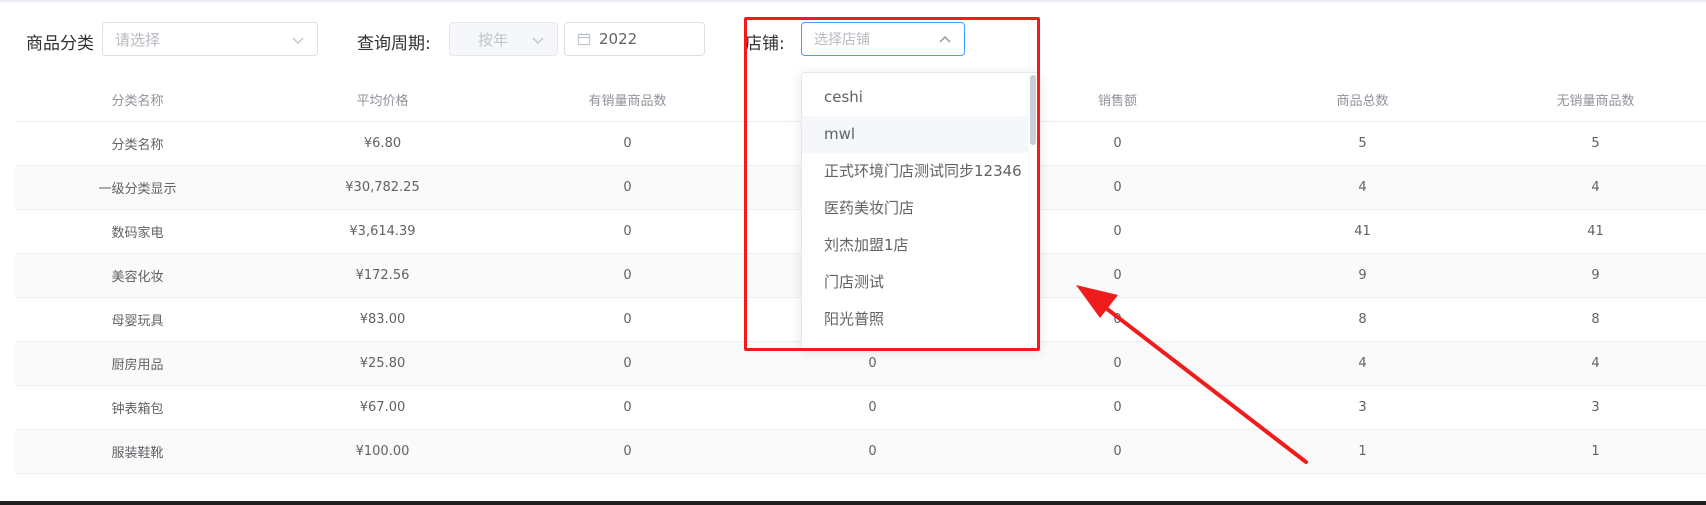 This screenshot has width=1706, height=505. What do you see at coordinates (1192, 374) in the screenshot?
I see `annotation-arrow-icon` at bounding box center [1192, 374].